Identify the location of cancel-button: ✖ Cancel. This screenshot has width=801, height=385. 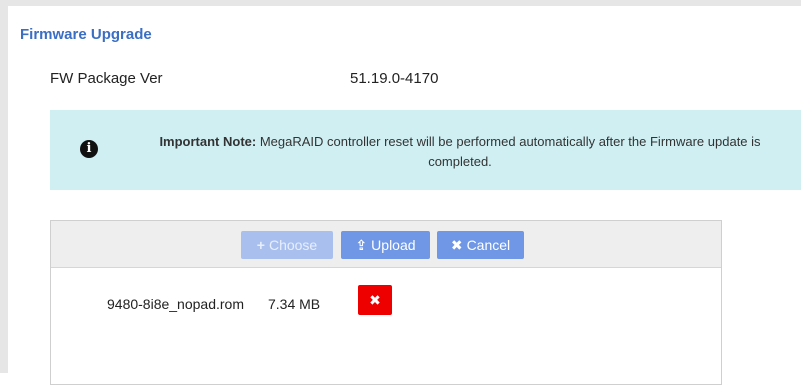
(480, 245).